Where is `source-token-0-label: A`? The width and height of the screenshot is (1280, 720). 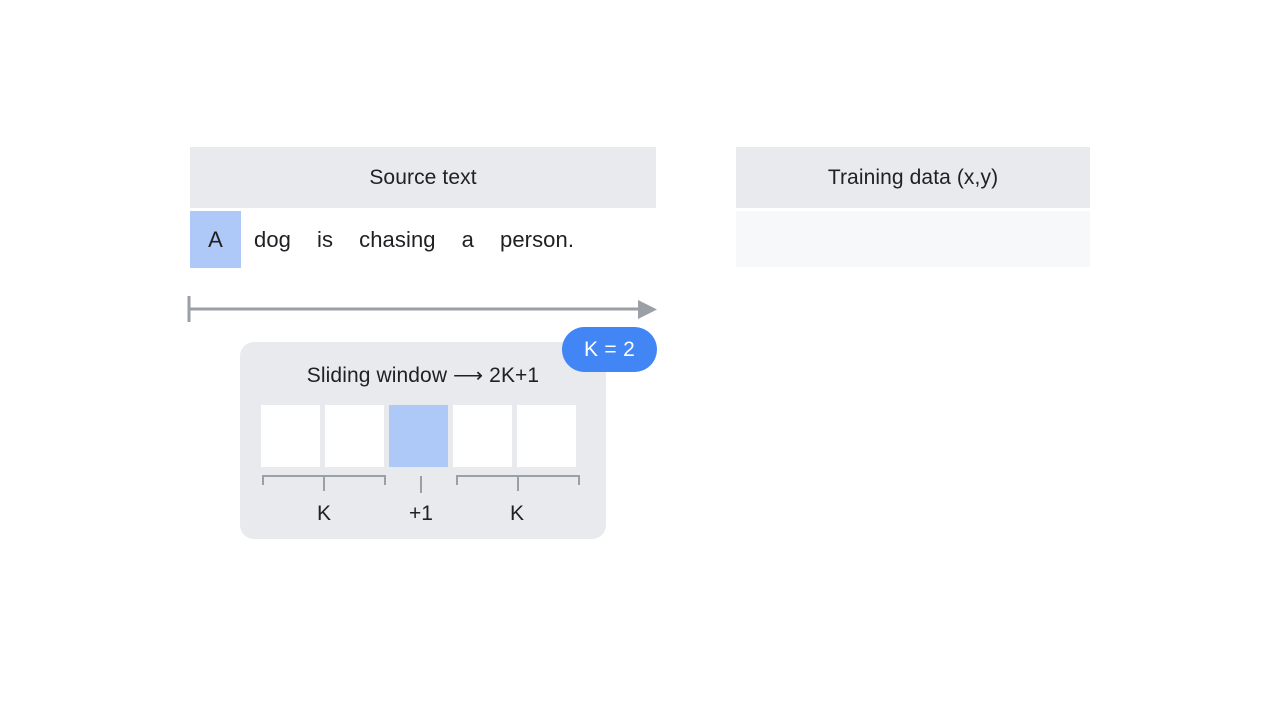 source-token-0-label: A is located at coordinates (215, 239).